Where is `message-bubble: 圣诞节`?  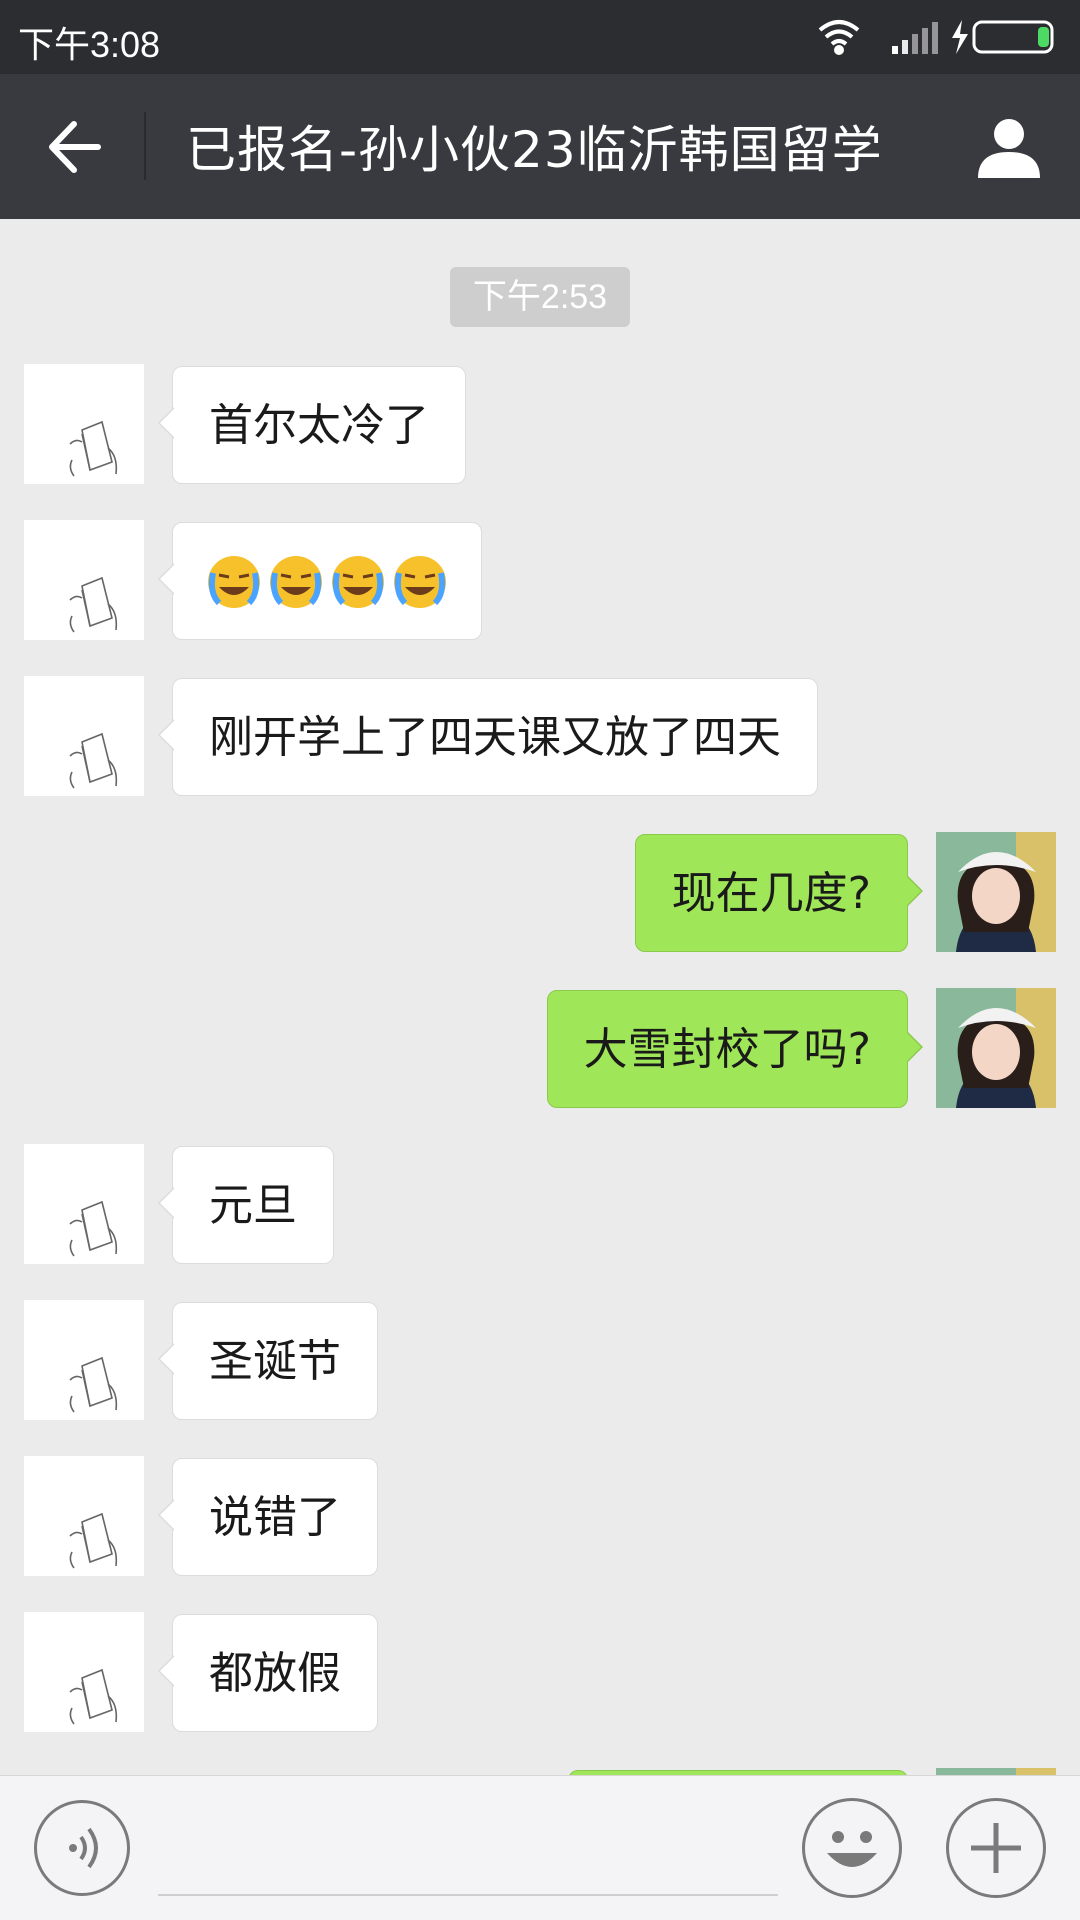 message-bubble: 圣诞节 is located at coordinates (268, 1361).